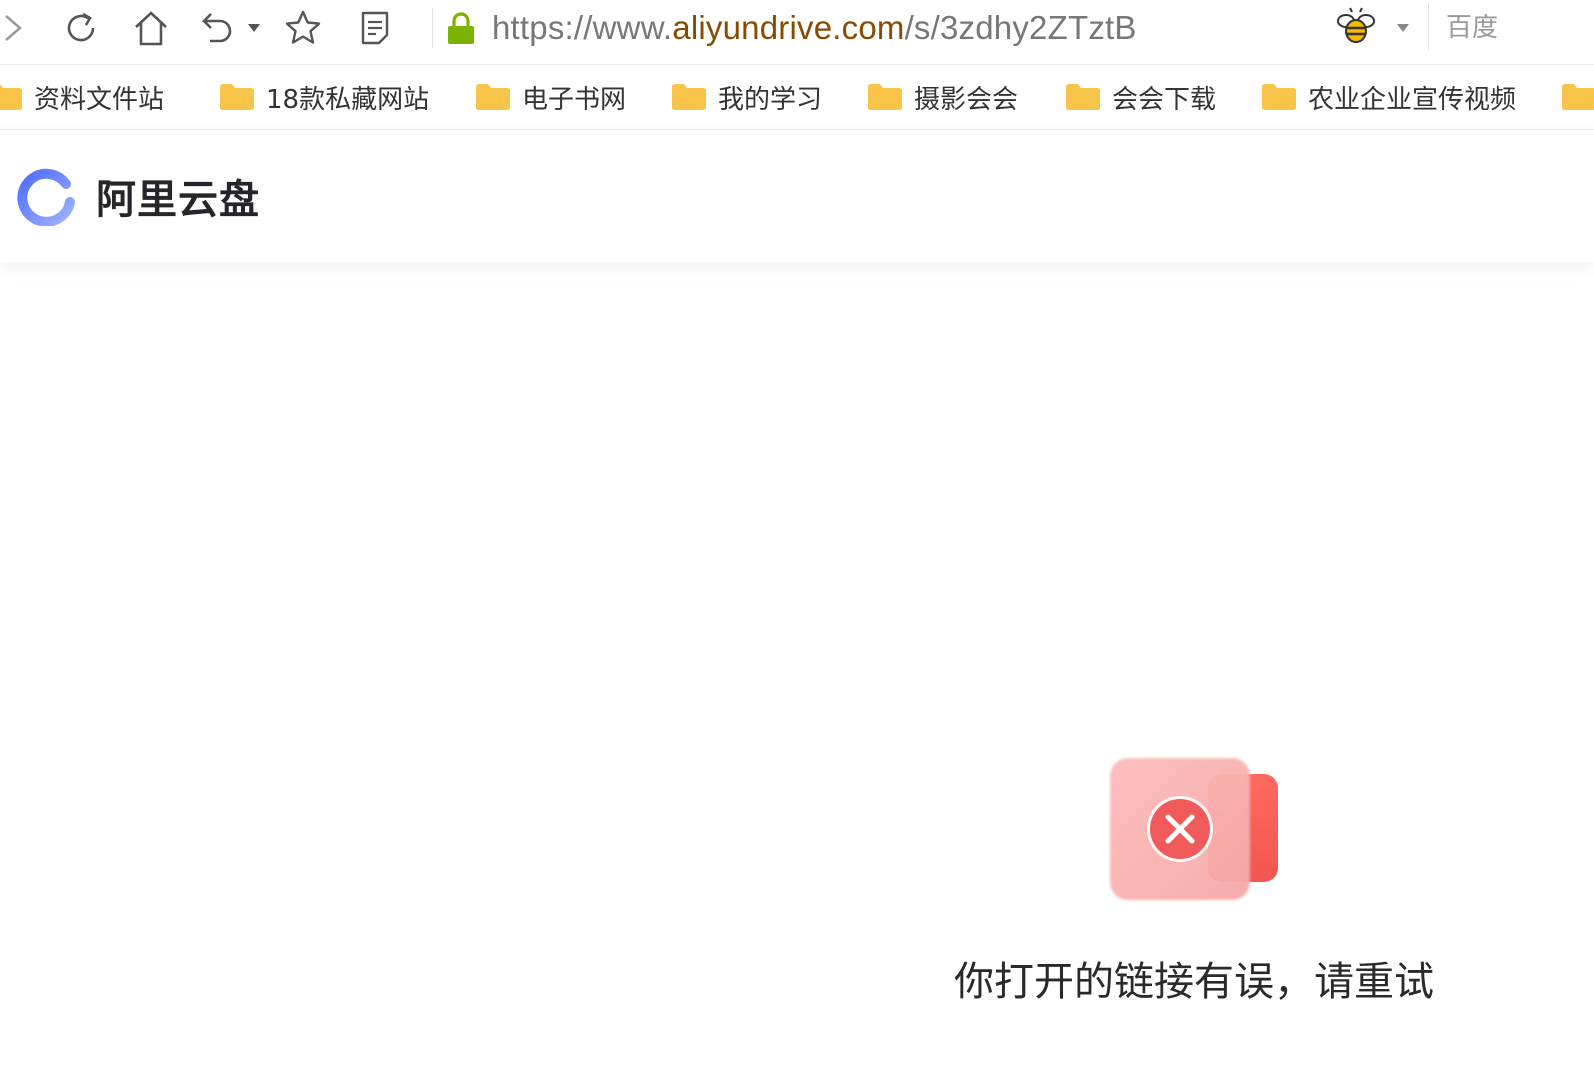  I want to click on toolbar-divider, so click(432, 28).